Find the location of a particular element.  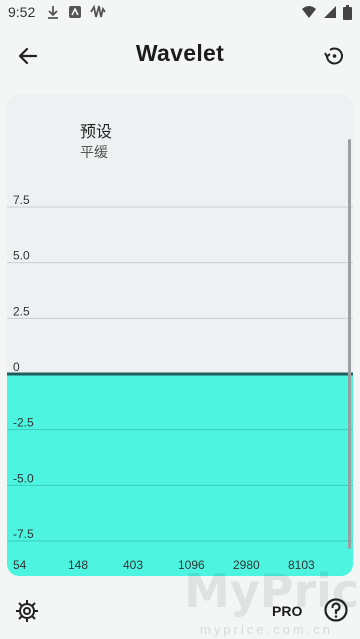

status-icons-left is located at coordinates (76, 12).